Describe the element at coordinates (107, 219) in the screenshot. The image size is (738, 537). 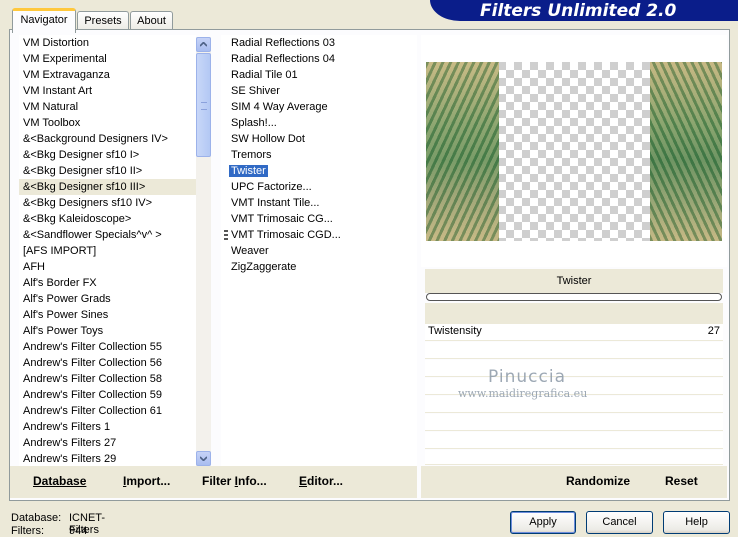
I see `category-item: &<Bkg Kaleidoscope>` at that location.